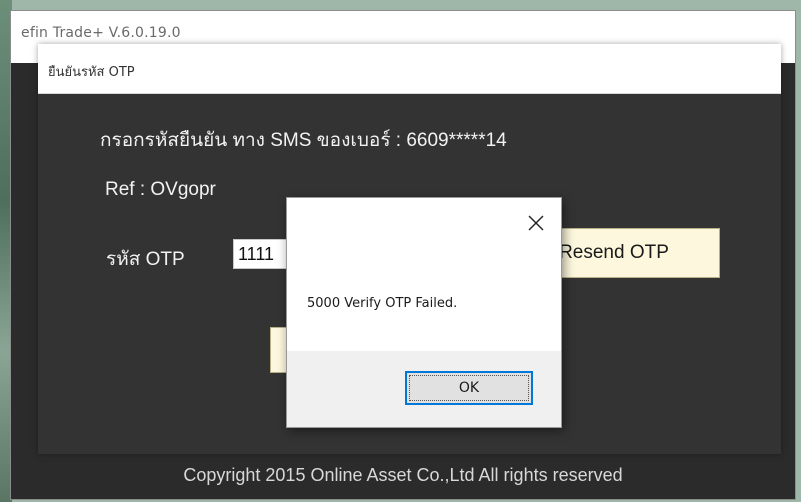 The width and height of the screenshot is (801, 502). I want to click on error-message-text: 5000 Verify OTP Failed., so click(382, 303).